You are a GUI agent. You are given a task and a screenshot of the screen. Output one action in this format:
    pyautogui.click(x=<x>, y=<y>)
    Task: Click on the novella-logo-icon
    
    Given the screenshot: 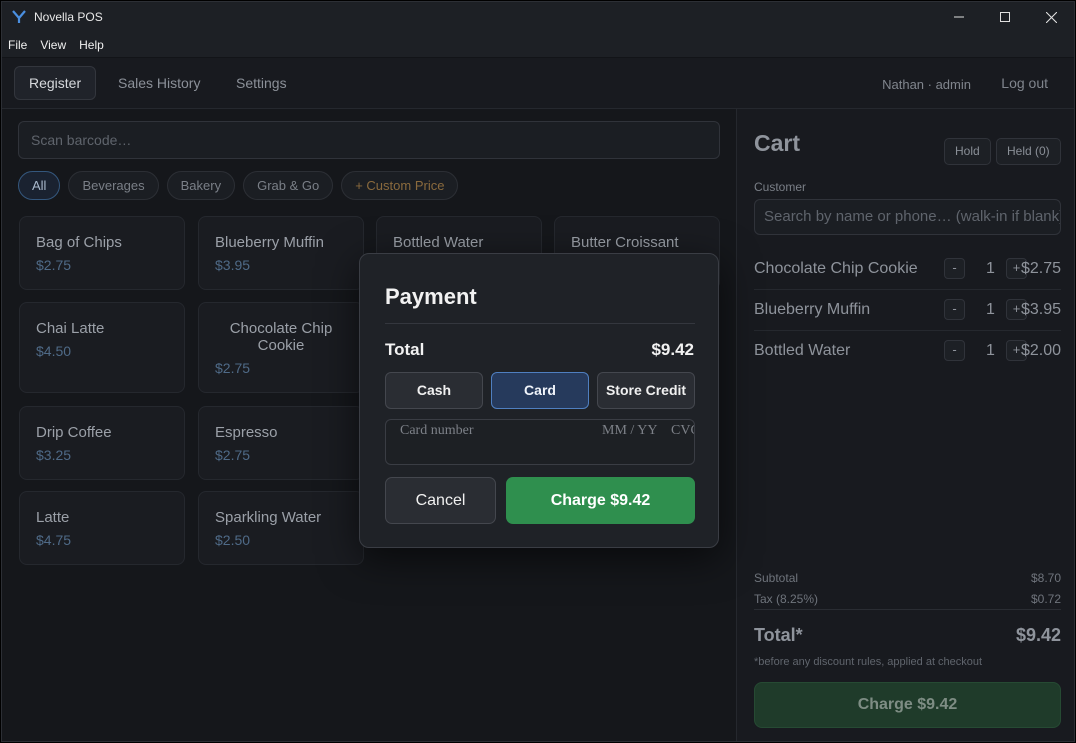 What is the action you would take?
    pyautogui.click(x=19, y=17)
    